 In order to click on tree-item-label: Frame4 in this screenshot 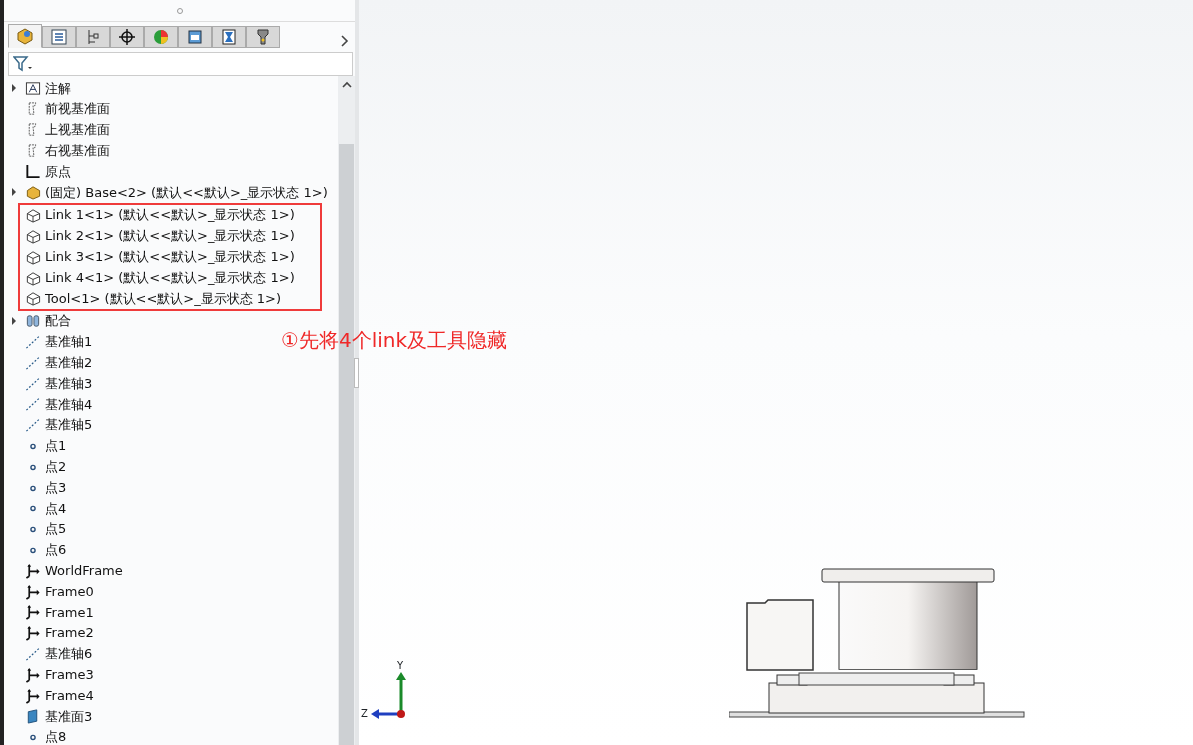, I will do `click(69, 695)`.